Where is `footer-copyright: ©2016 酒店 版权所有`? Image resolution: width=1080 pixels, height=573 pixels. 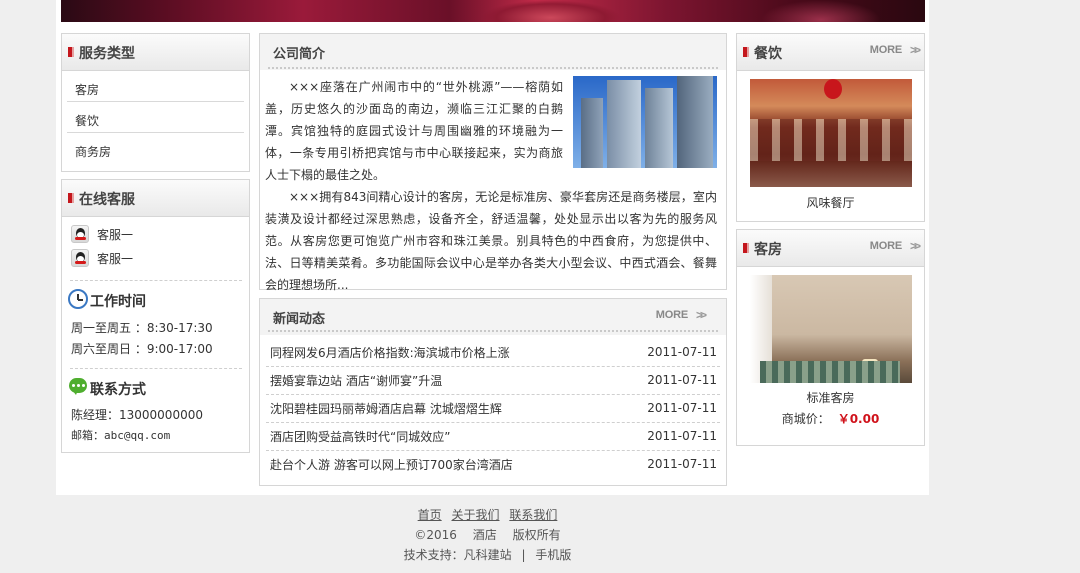 footer-copyright: ©2016 酒店 版权所有 is located at coordinates (487, 535).